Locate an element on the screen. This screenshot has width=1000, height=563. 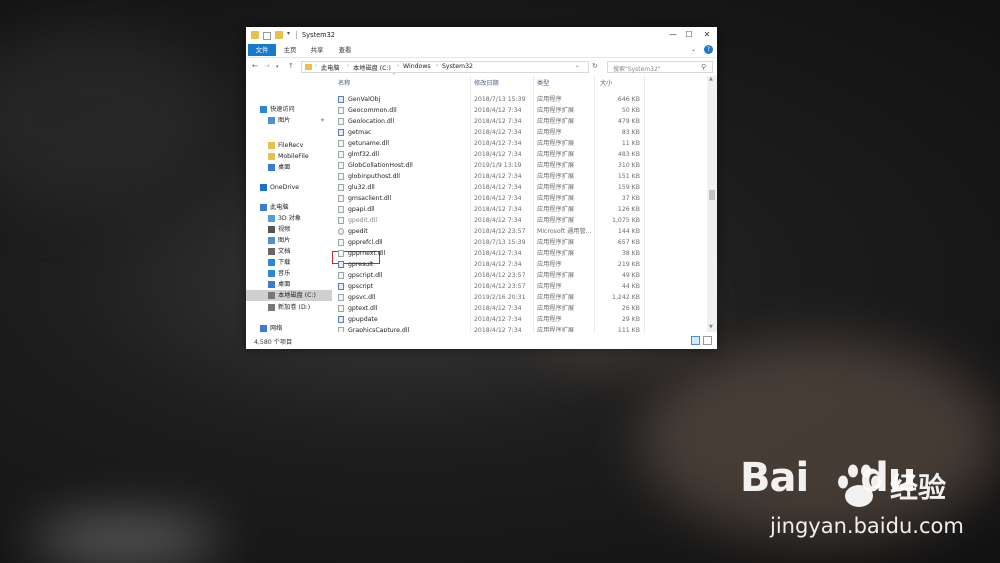
nav-item: 本地磁盘 (C:) is located at coordinates (289, 295).